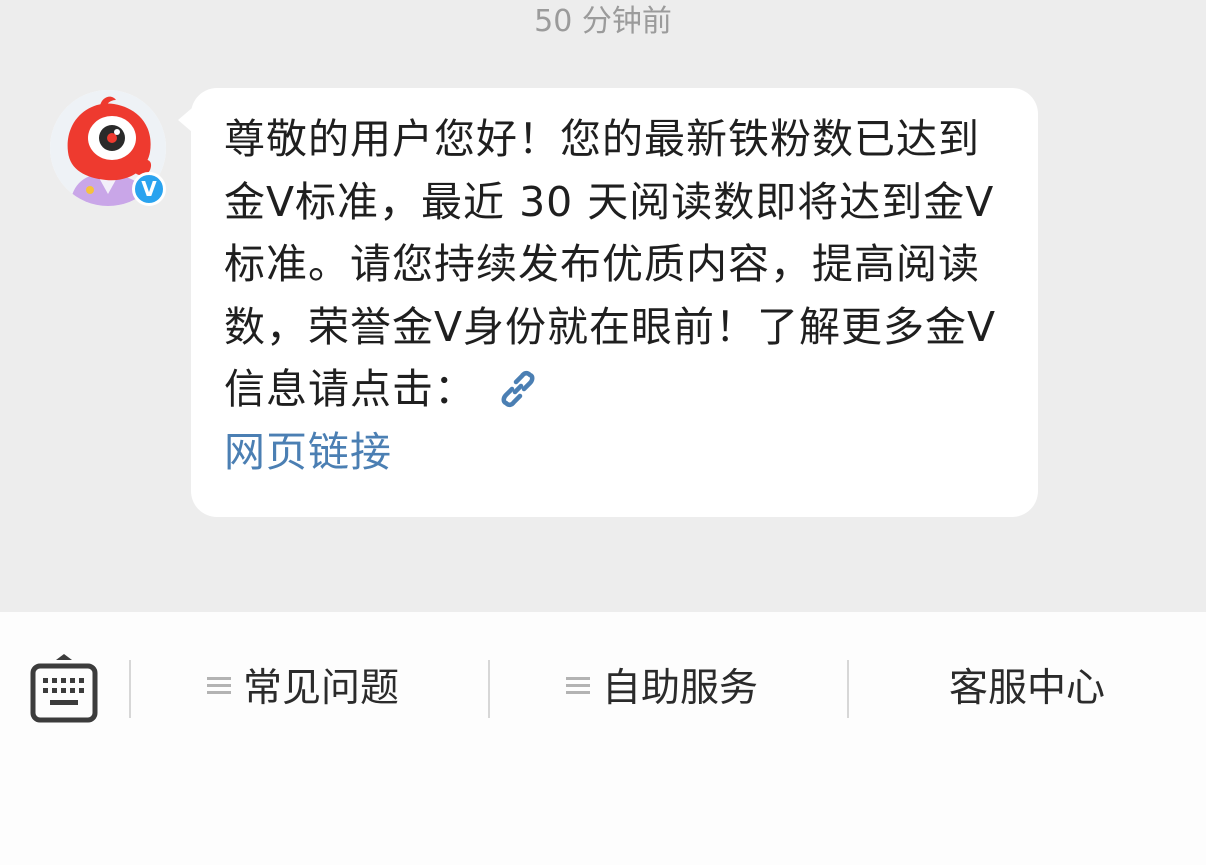  I want to click on faq-button: 常见问题, so click(303, 689).